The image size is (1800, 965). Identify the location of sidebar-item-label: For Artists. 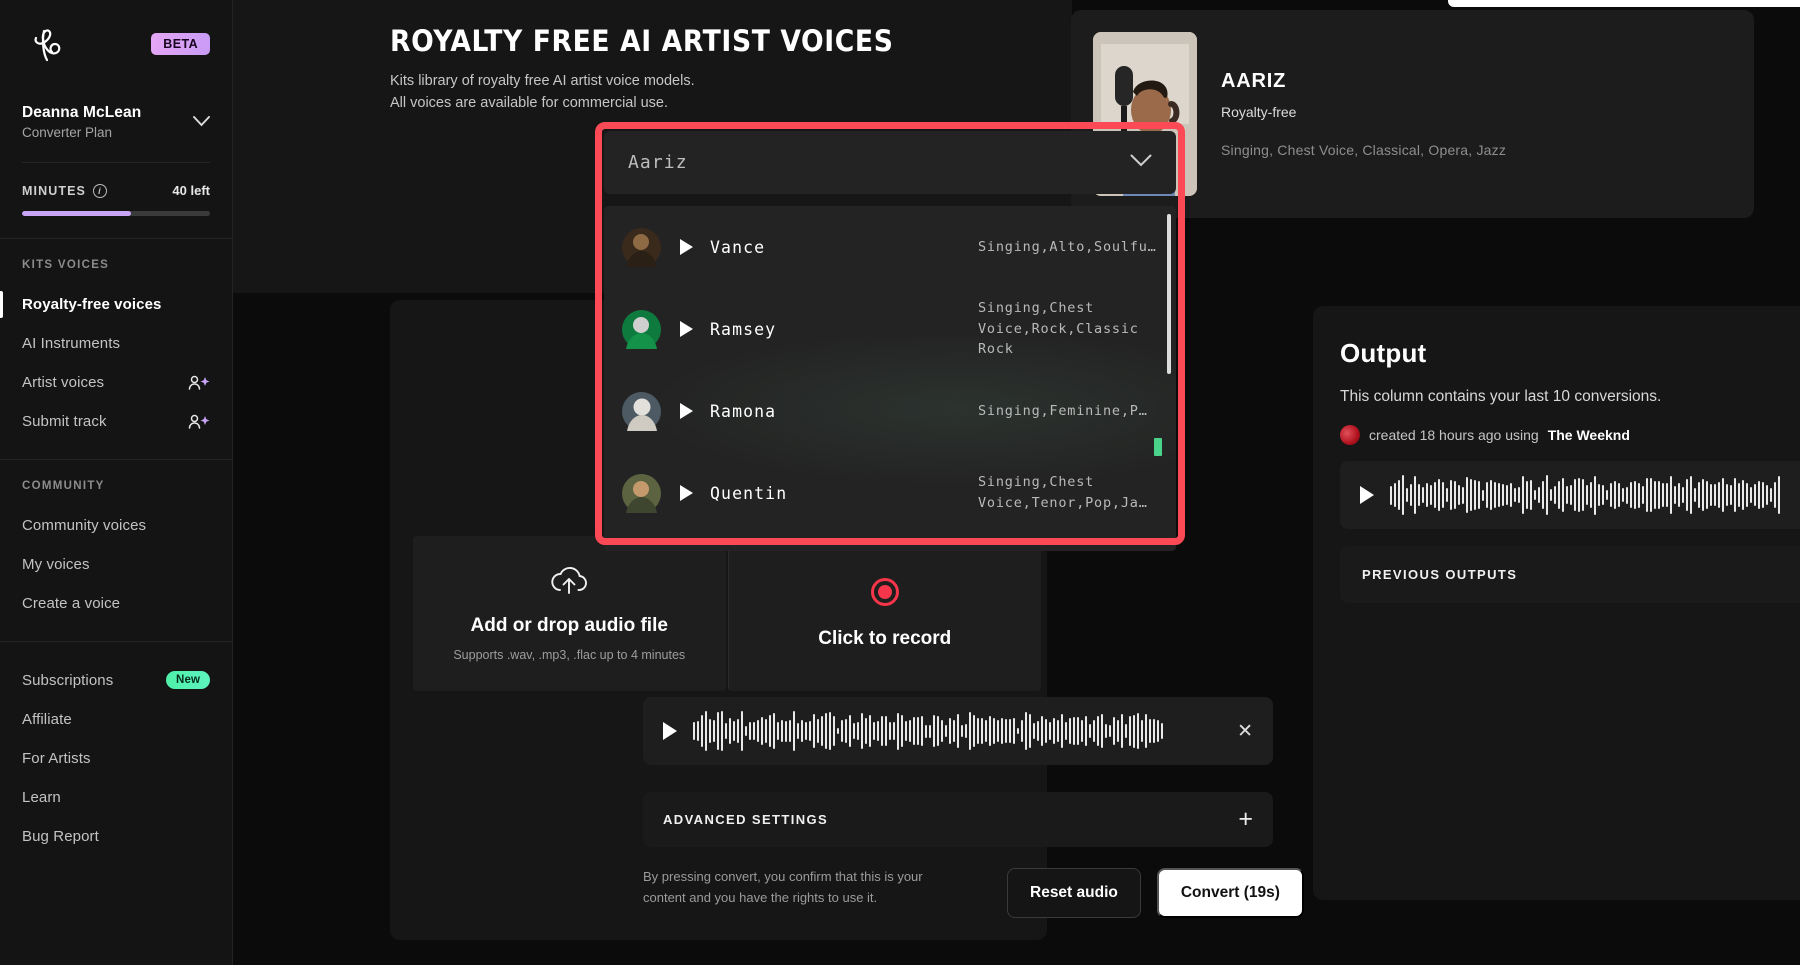
(56, 758).